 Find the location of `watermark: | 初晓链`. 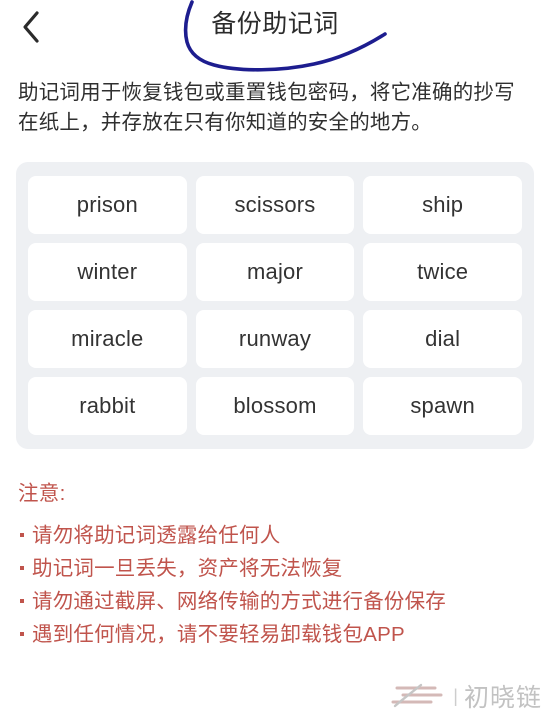

watermark: | 初晓链 is located at coordinates (466, 696).